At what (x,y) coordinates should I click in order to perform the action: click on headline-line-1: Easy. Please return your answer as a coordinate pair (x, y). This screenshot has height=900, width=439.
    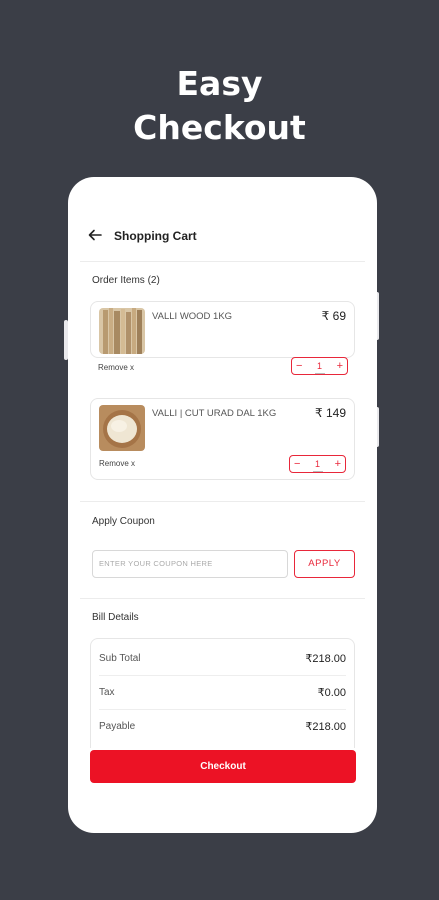
    Looking at the image, I should click on (219, 83).